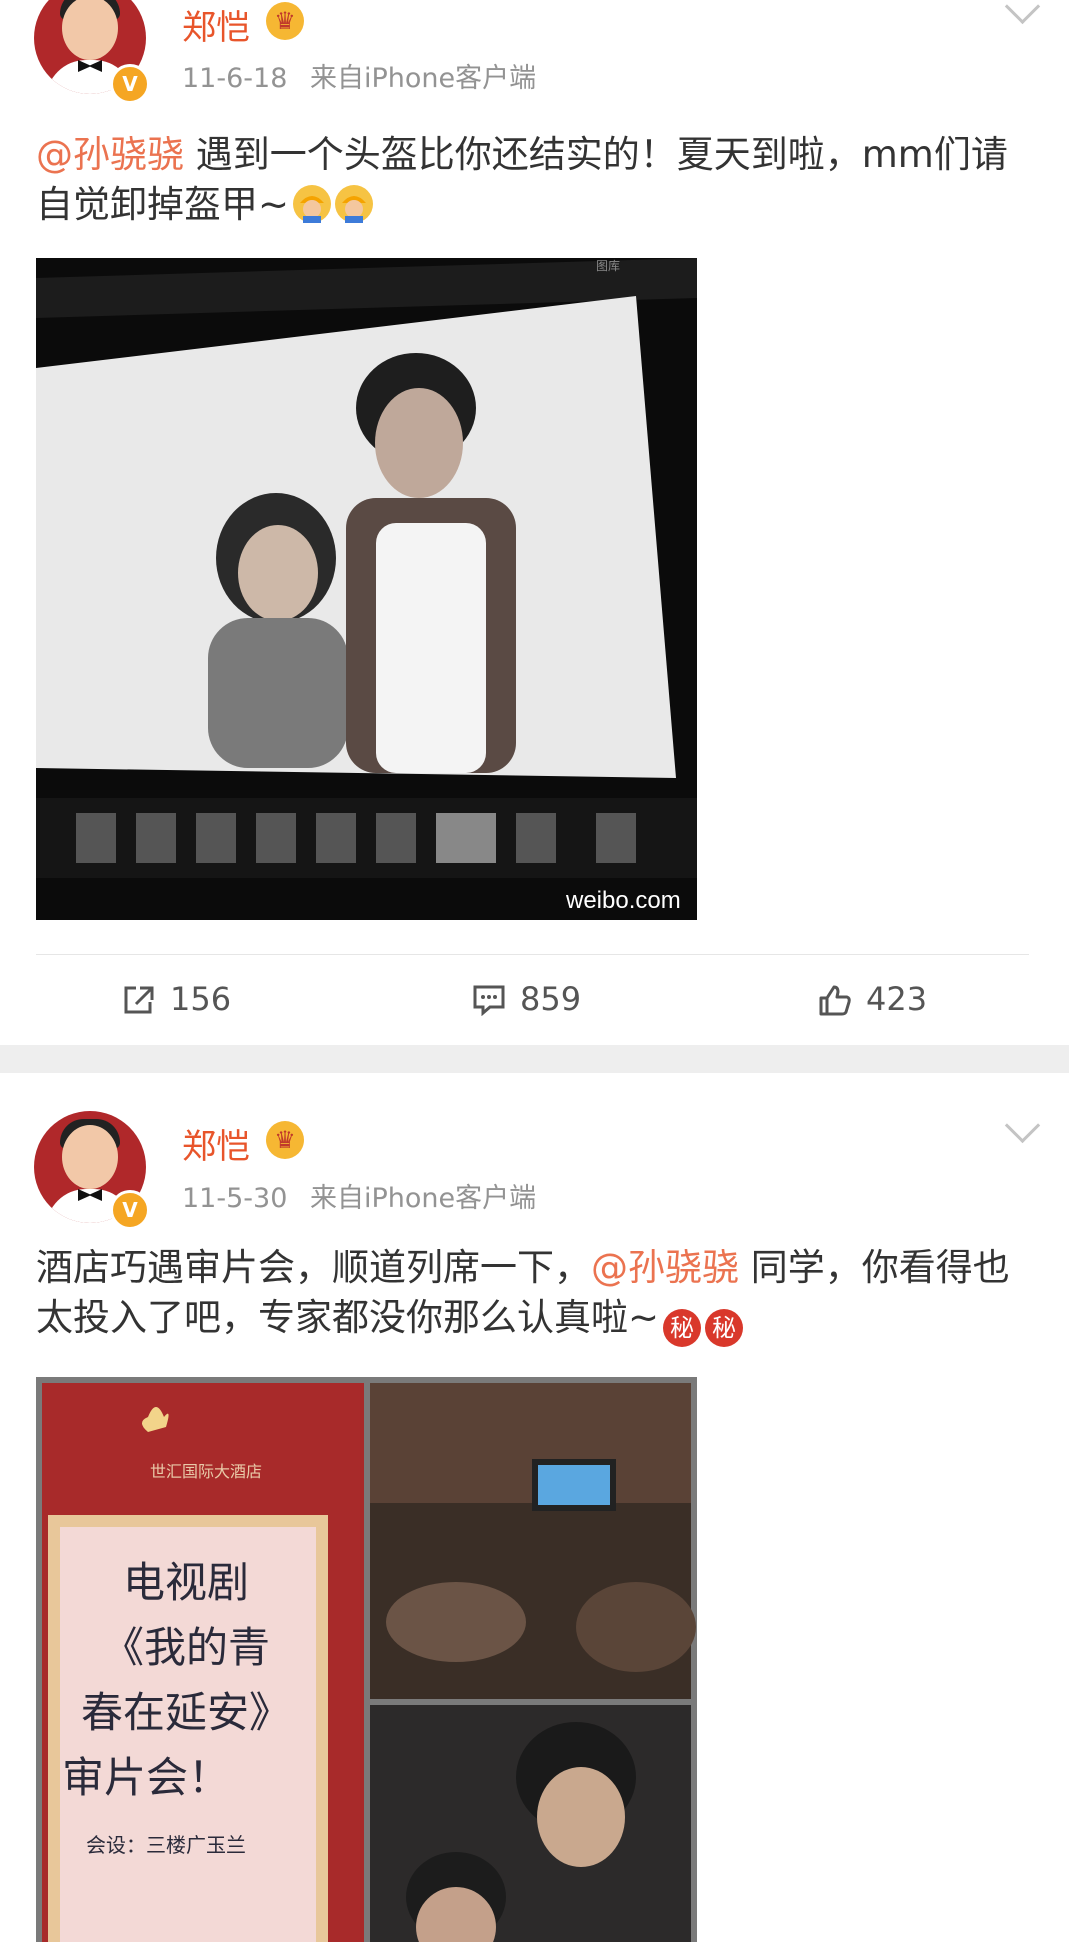 The height and width of the screenshot is (1942, 1069). Describe the element at coordinates (186, 1582) in the screenshot. I see `poster-line-1: 电视剧` at that location.